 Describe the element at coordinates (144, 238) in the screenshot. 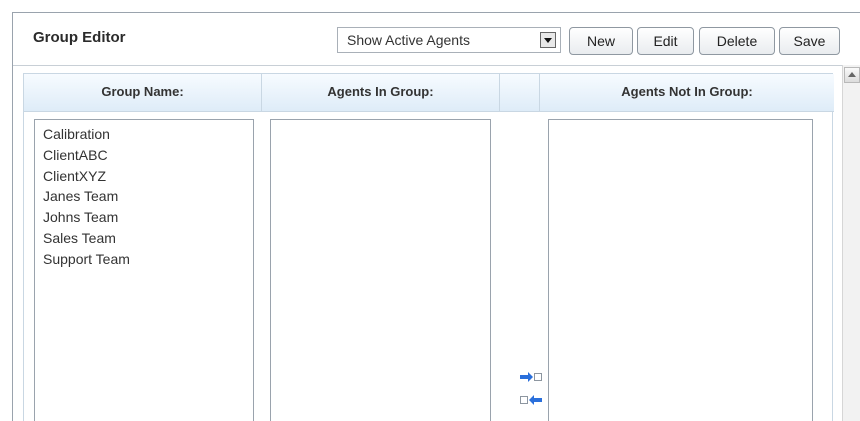

I see `group-list-item: Sales Team` at that location.